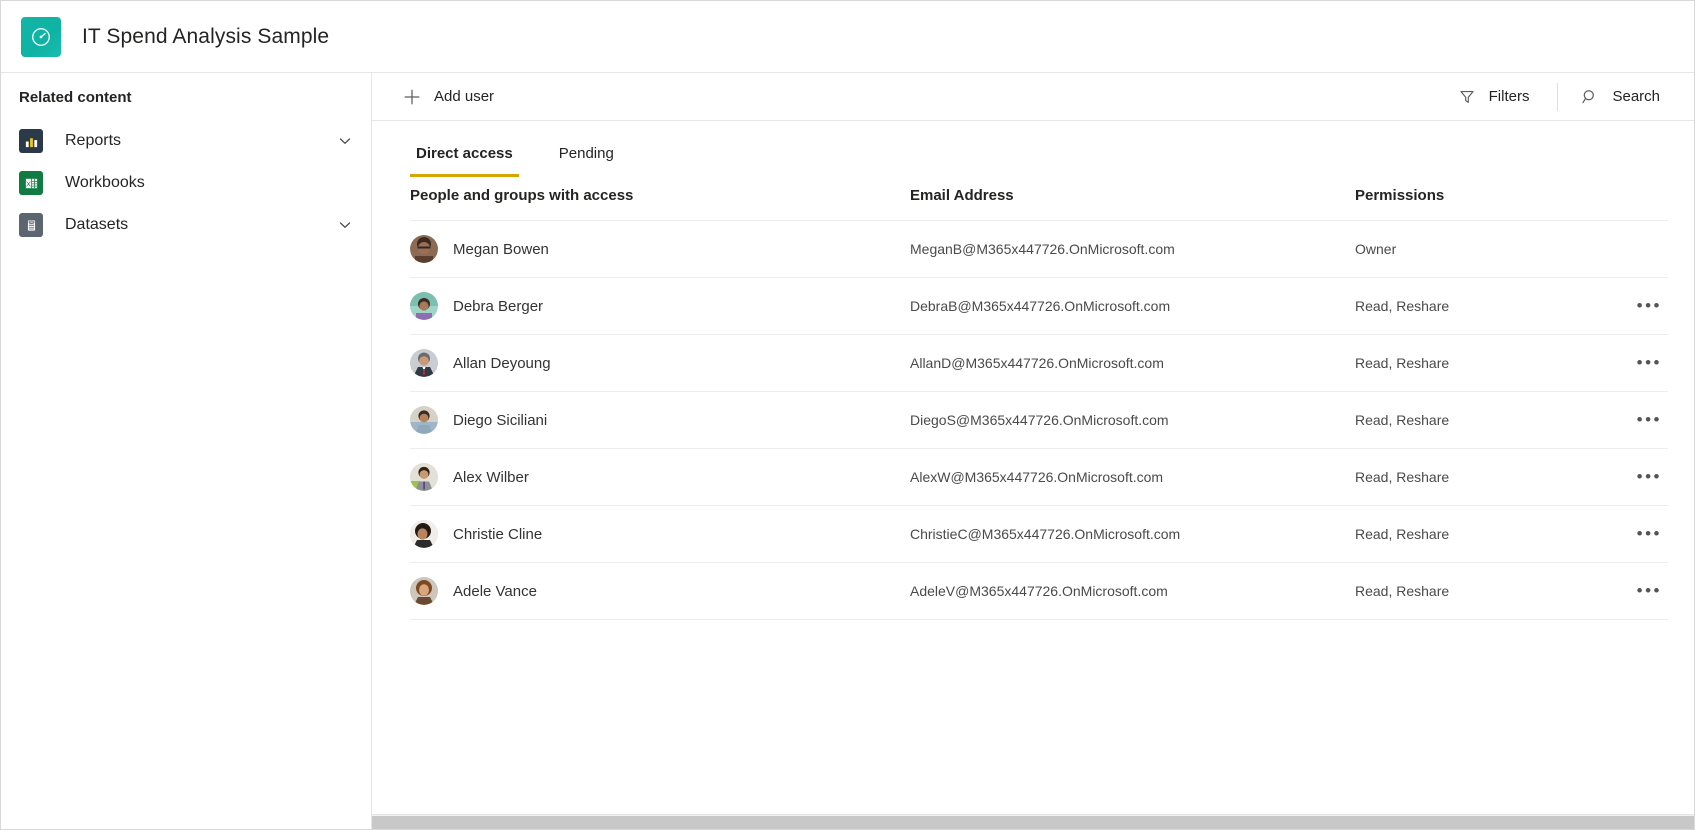 The width and height of the screenshot is (1695, 830). I want to click on sidebar-item-label: Datasets, so click(97, 224).